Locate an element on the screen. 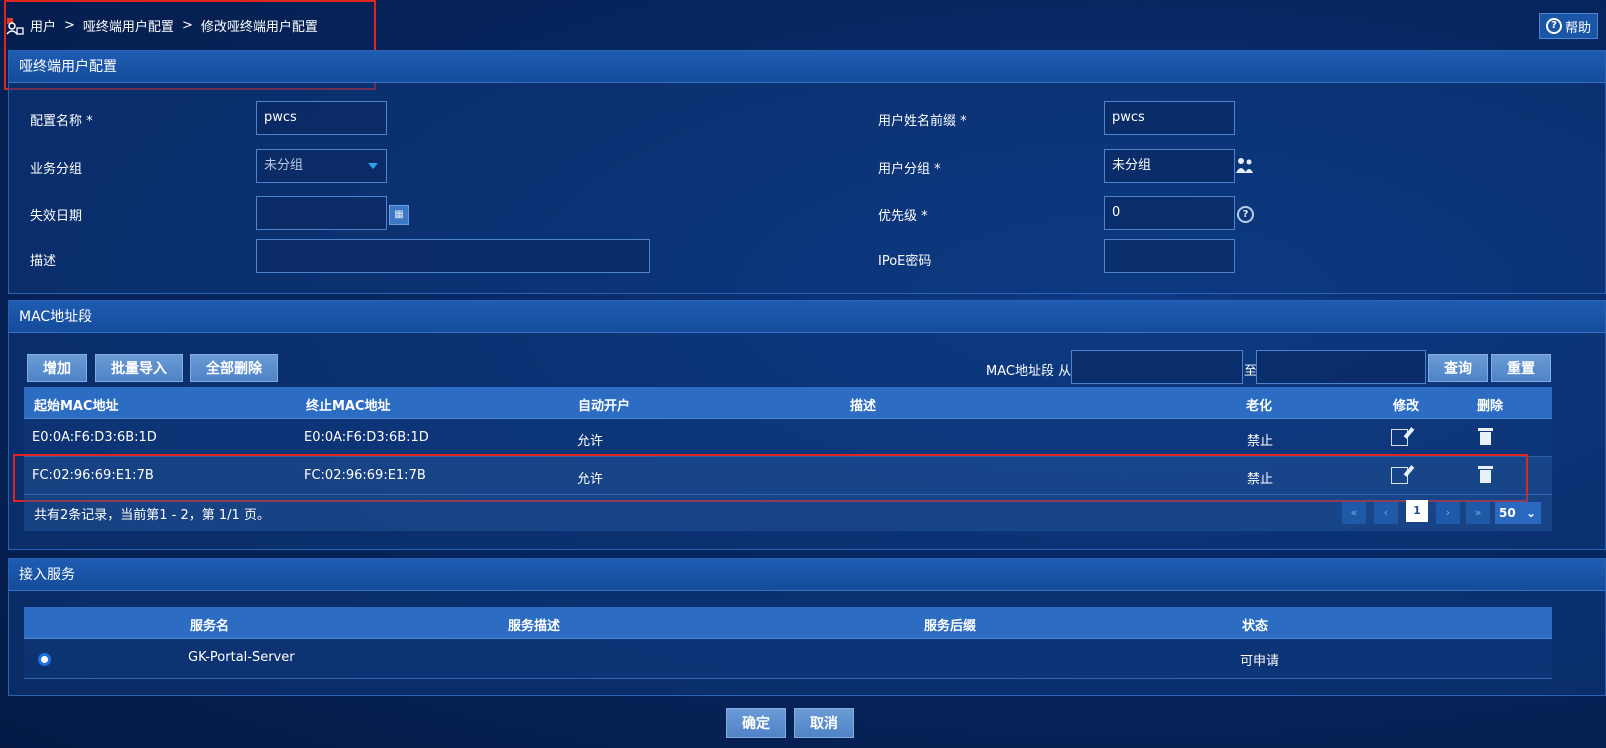  calendar-icon: ▦ is located at coordinates (399, 215).